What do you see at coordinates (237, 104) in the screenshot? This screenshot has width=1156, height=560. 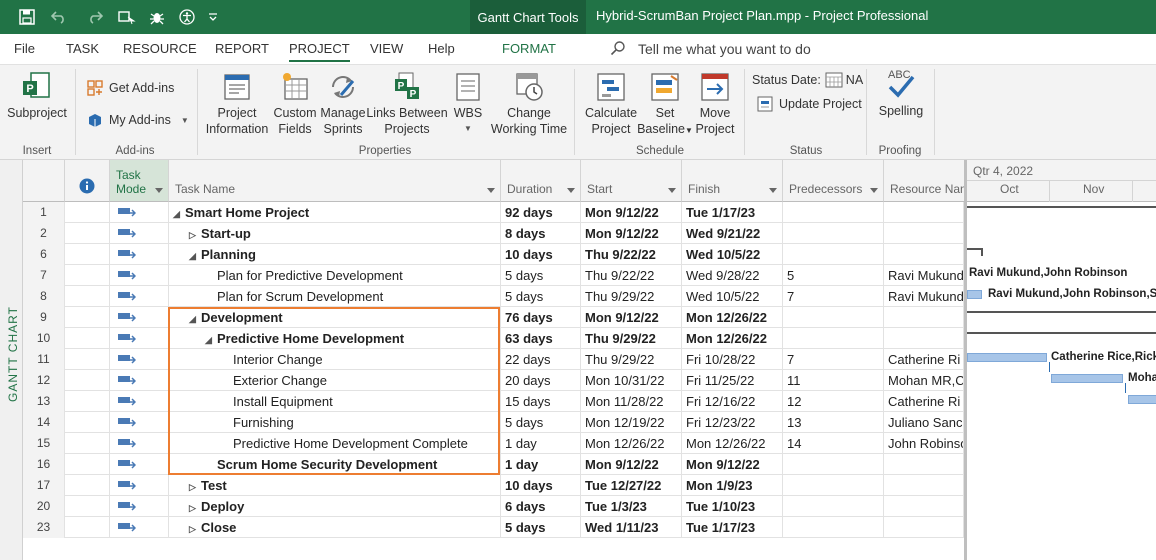 I see `project-information-button: Project Information` at bounding box center [237, 104].